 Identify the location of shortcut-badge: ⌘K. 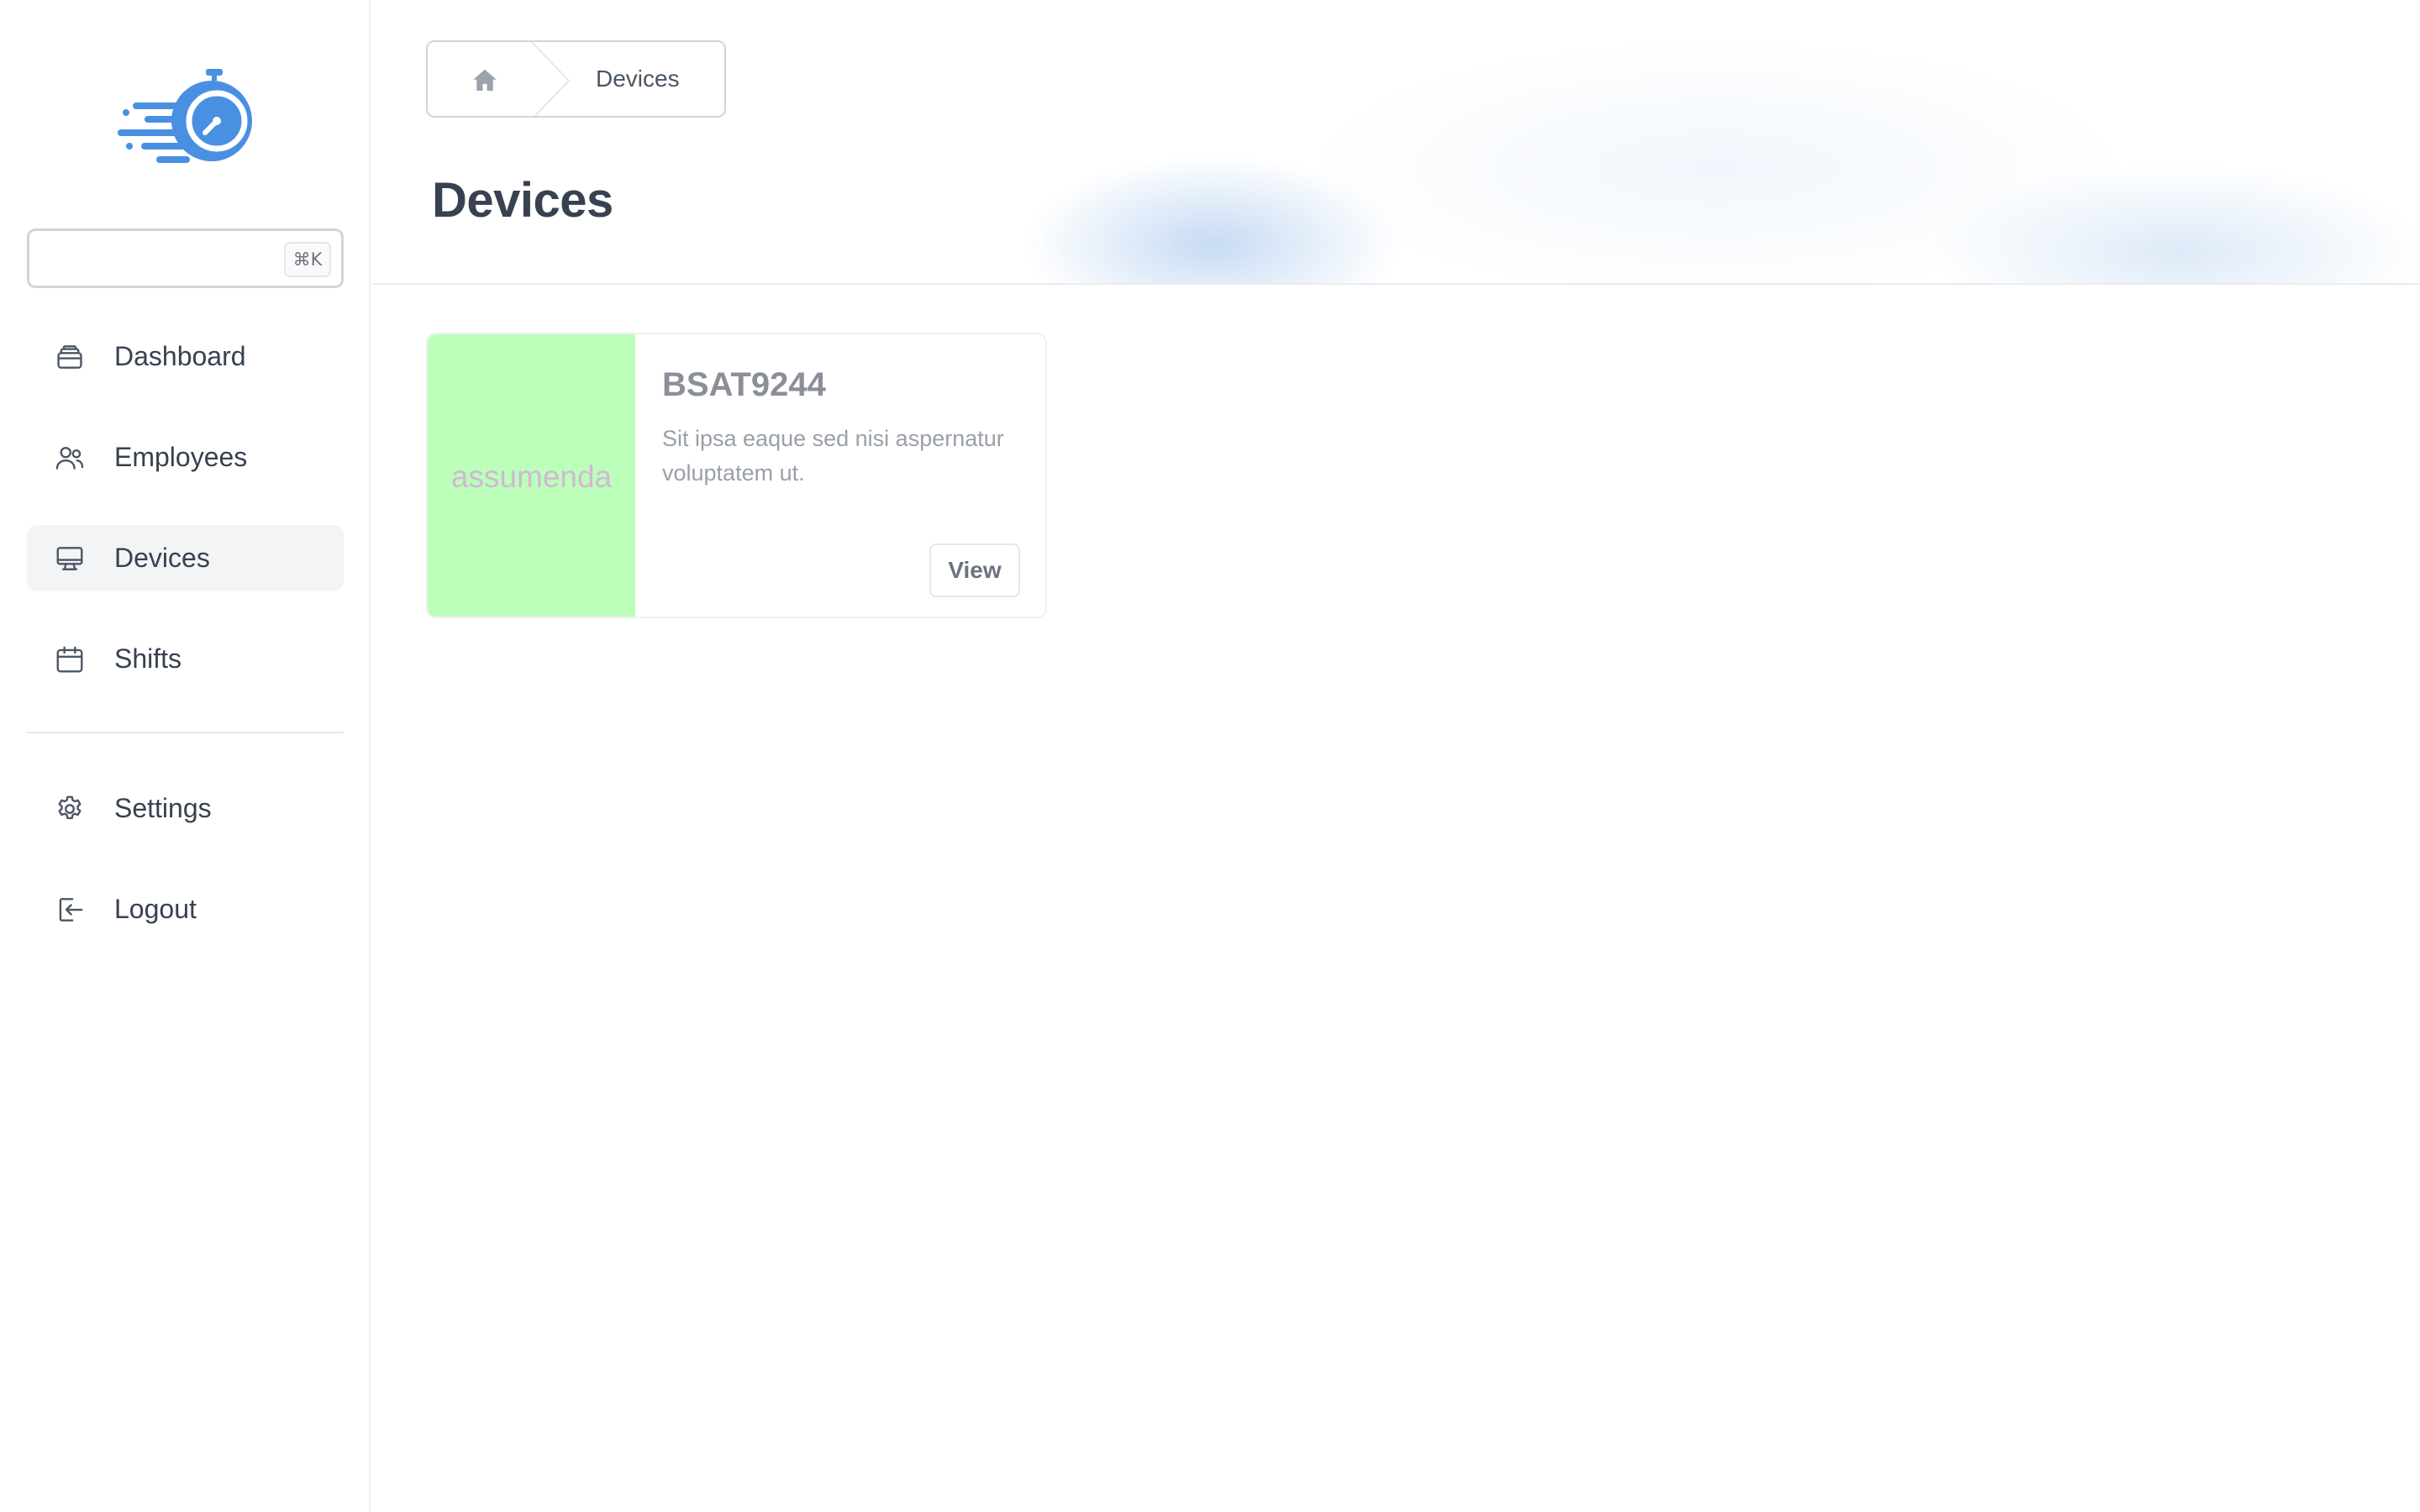
(307, 259).